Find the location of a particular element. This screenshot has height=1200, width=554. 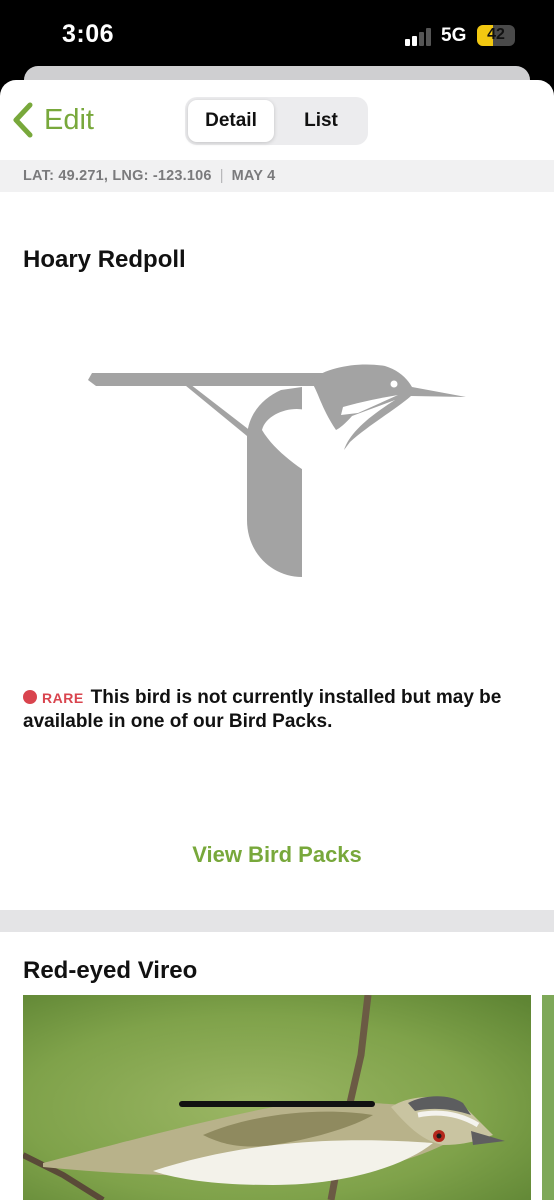

observation-date: MAY 4 is located at coordinates (253, 176).